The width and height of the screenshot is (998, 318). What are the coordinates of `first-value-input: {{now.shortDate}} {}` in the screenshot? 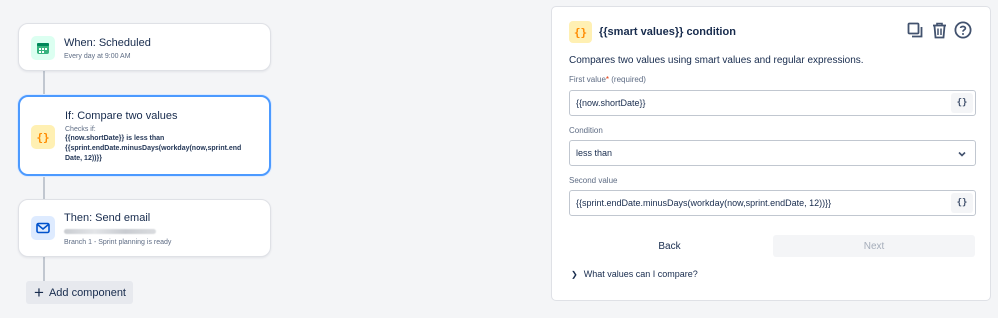 It's located at (772, 103).